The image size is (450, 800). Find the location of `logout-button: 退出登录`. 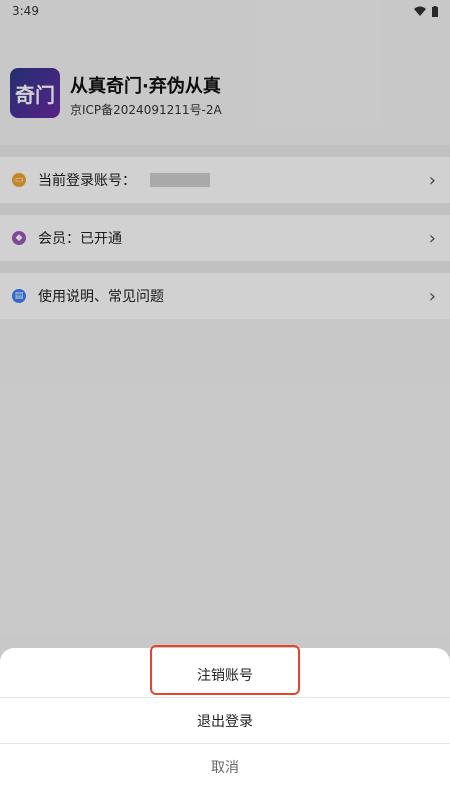

logout-button: 退出登录 is located at coordinates (225, 721).